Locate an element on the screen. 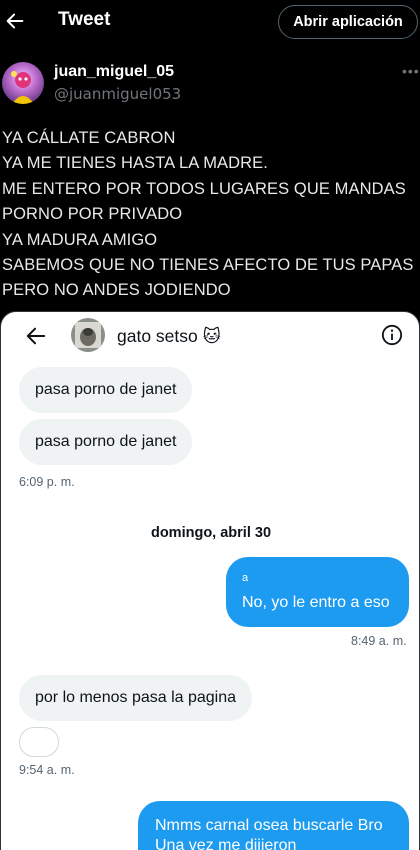 The height and width of the screenshot is (850, 420). reply-label: a is located at coordinates (245, 578).